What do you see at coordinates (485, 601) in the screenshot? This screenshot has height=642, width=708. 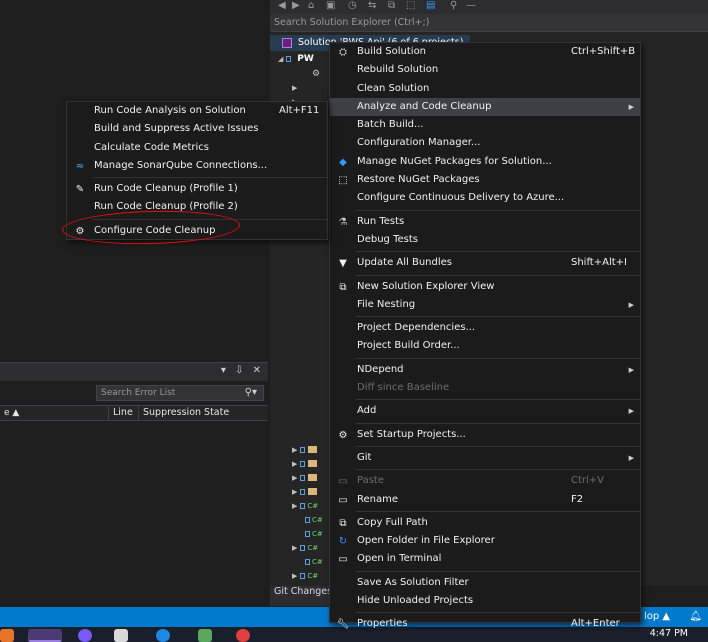 I see `menu-item-hide-unloaded-projects: Hide Unloaded Projects` at bounding box center [485, 601].